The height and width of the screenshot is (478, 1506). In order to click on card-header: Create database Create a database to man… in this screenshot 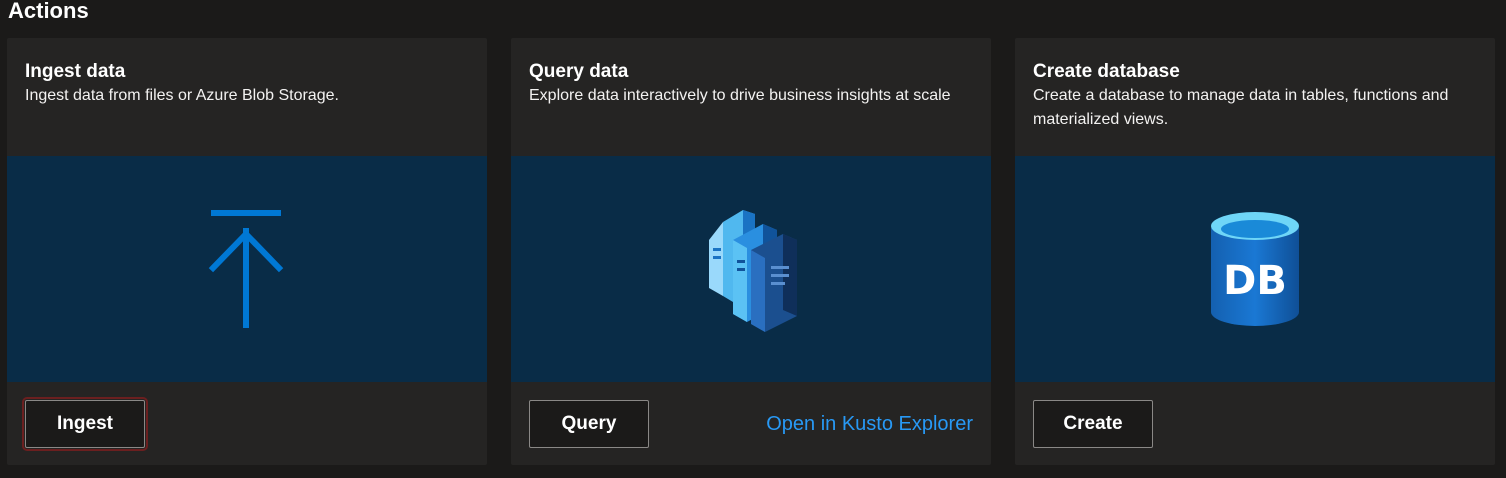, I will do `click(1255, 96)`.